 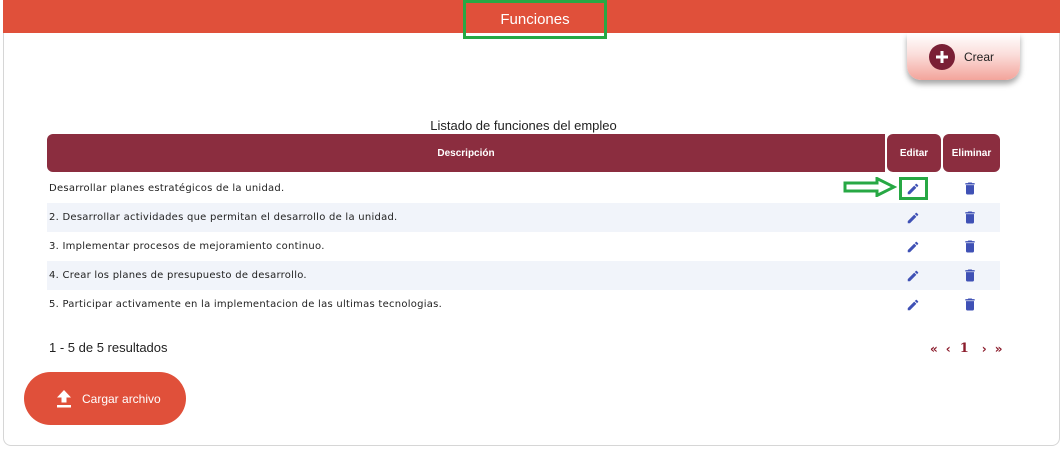 I want to click on upload-file-label: Cargar archivo, so click(x=121, y=398).